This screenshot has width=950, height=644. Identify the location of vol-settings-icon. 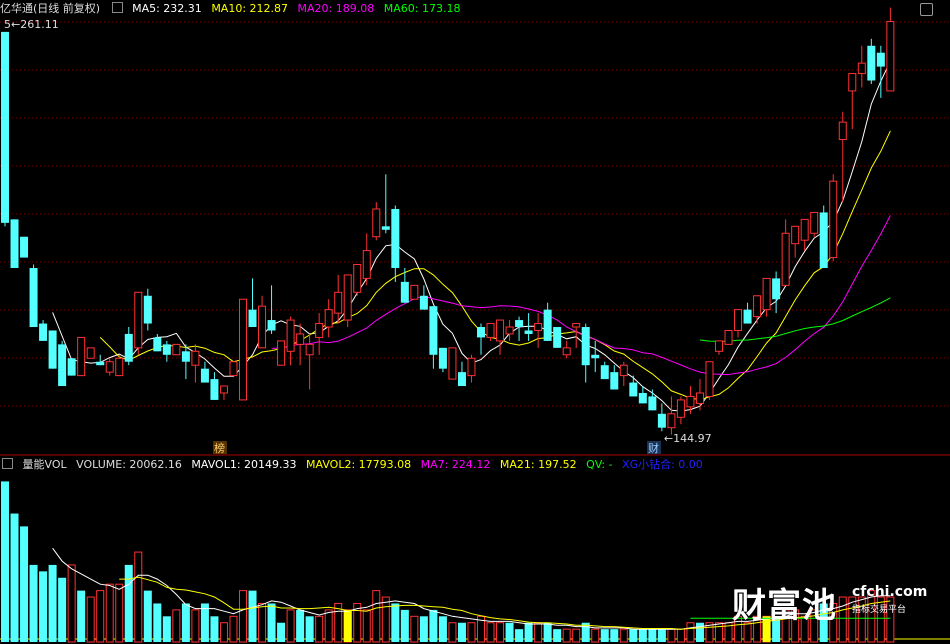
(7, 463).